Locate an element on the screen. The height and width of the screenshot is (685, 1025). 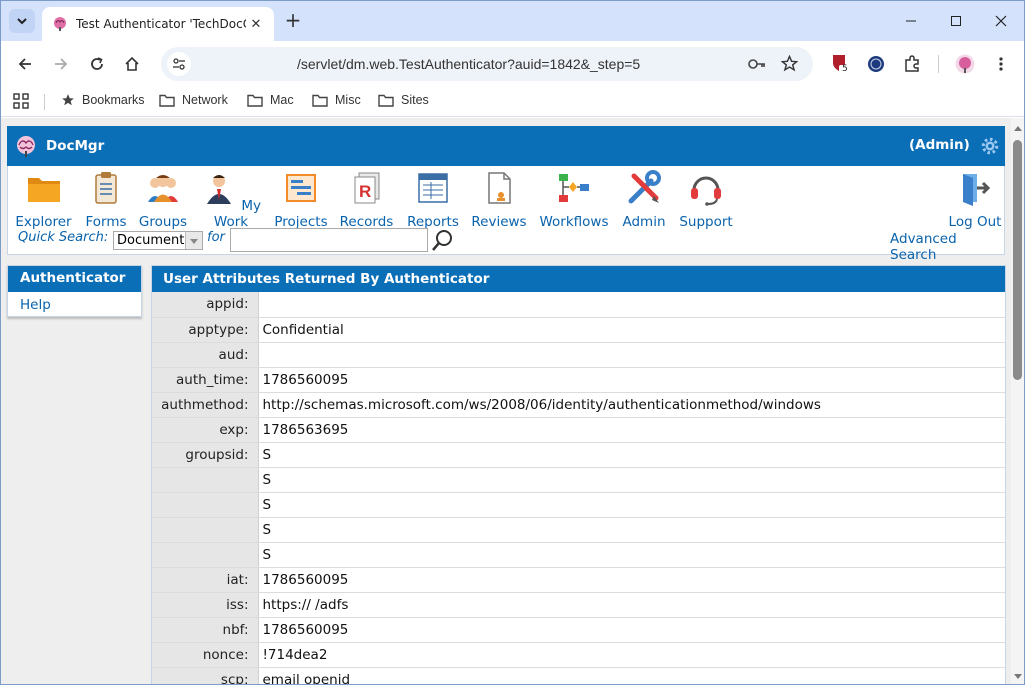
star-icon is located at coordinates (789, 63).